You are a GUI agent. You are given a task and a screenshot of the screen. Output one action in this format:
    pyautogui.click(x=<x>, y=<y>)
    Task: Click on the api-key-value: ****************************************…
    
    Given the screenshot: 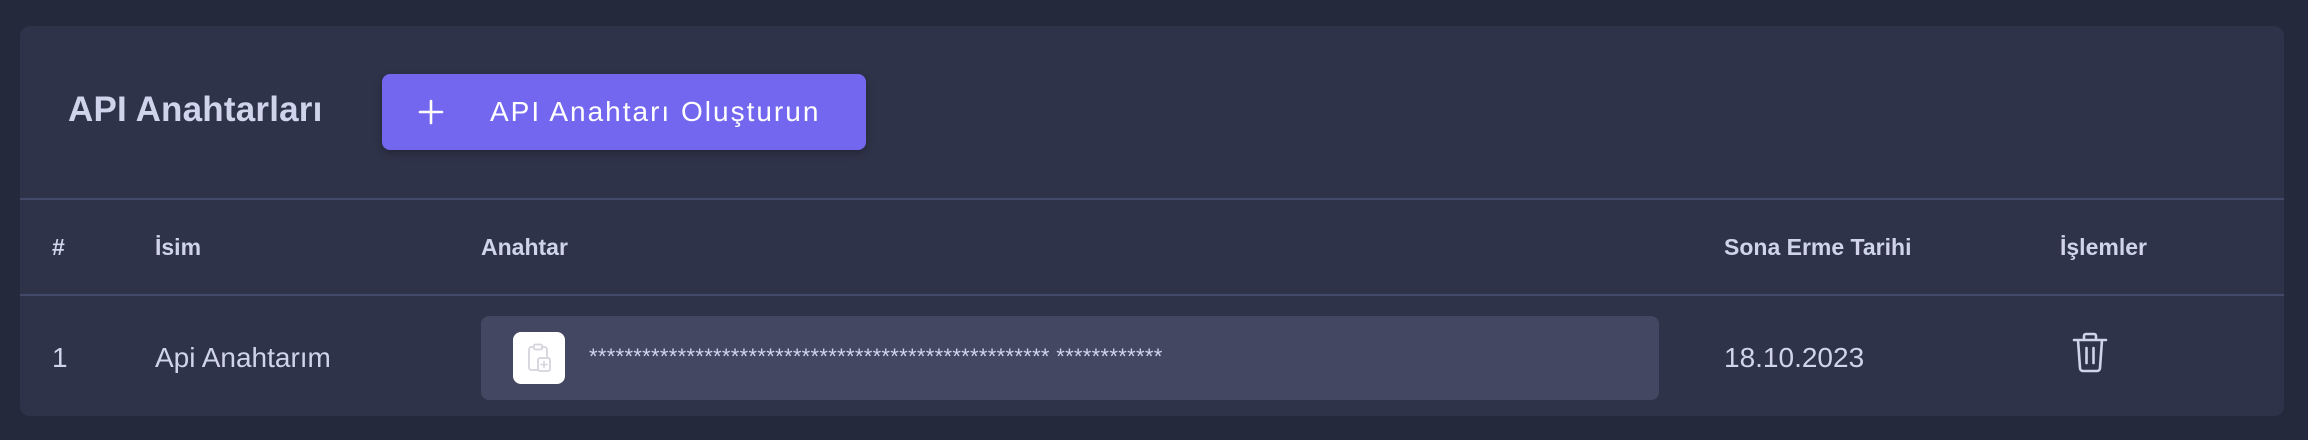 What is the action you would take?
    pyautogui.click(x=876, y=356)
    